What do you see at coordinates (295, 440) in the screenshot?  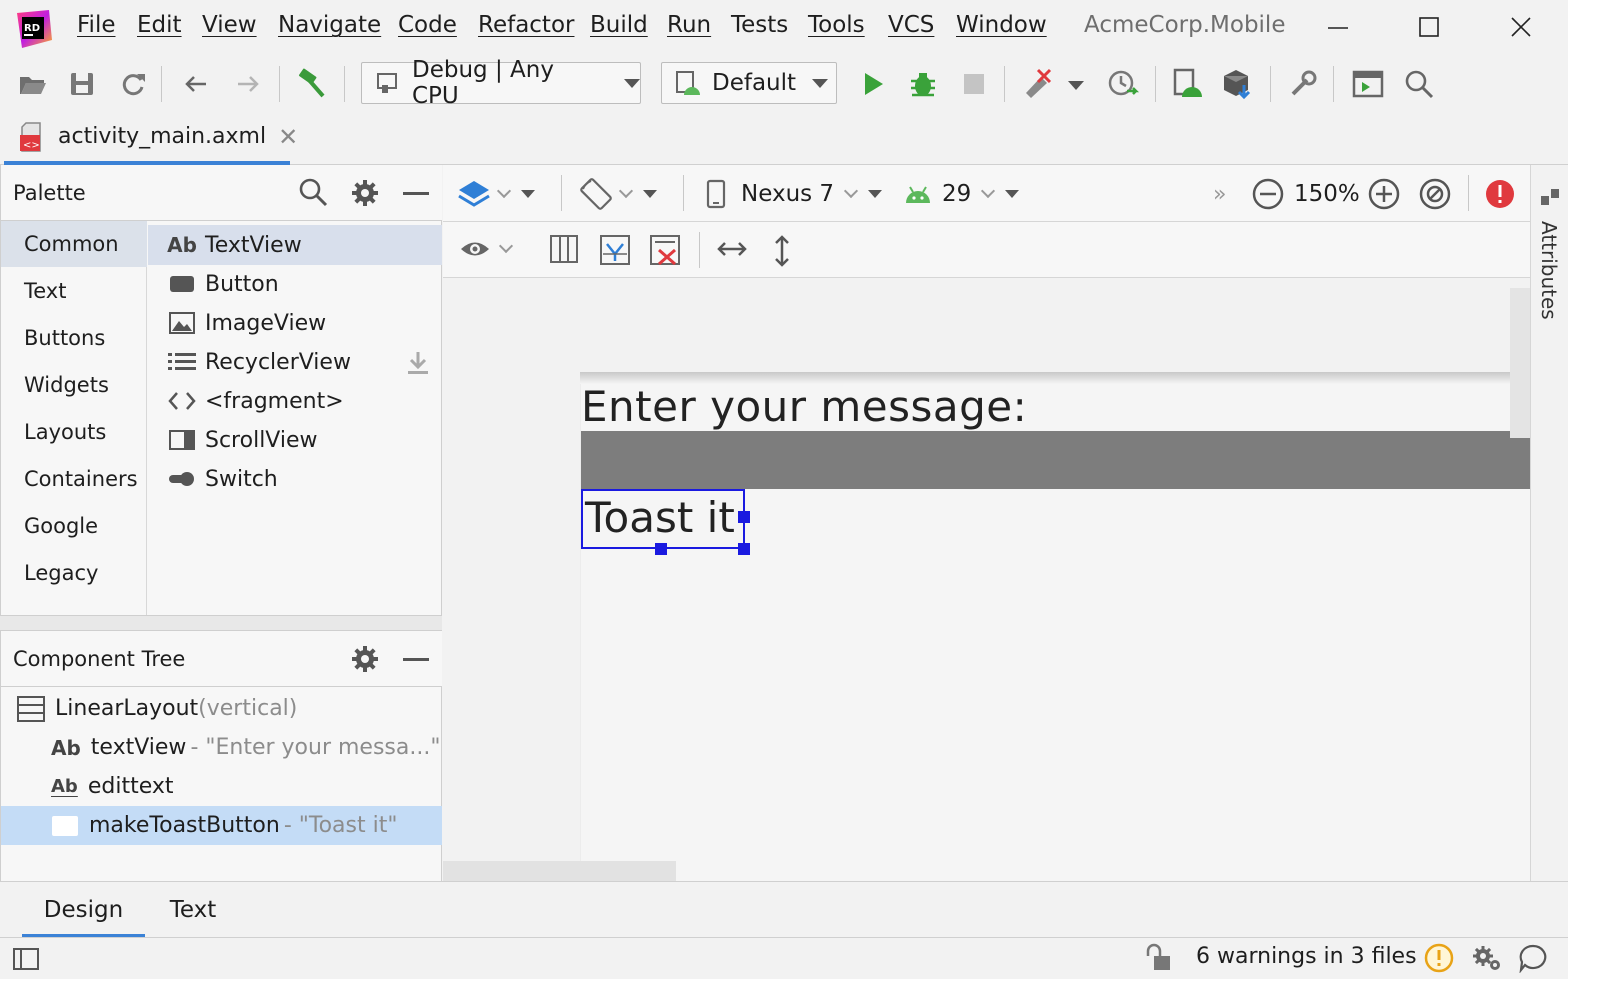 I see `widget-scrollview: ScrollView` at bounding box center [295, 440].